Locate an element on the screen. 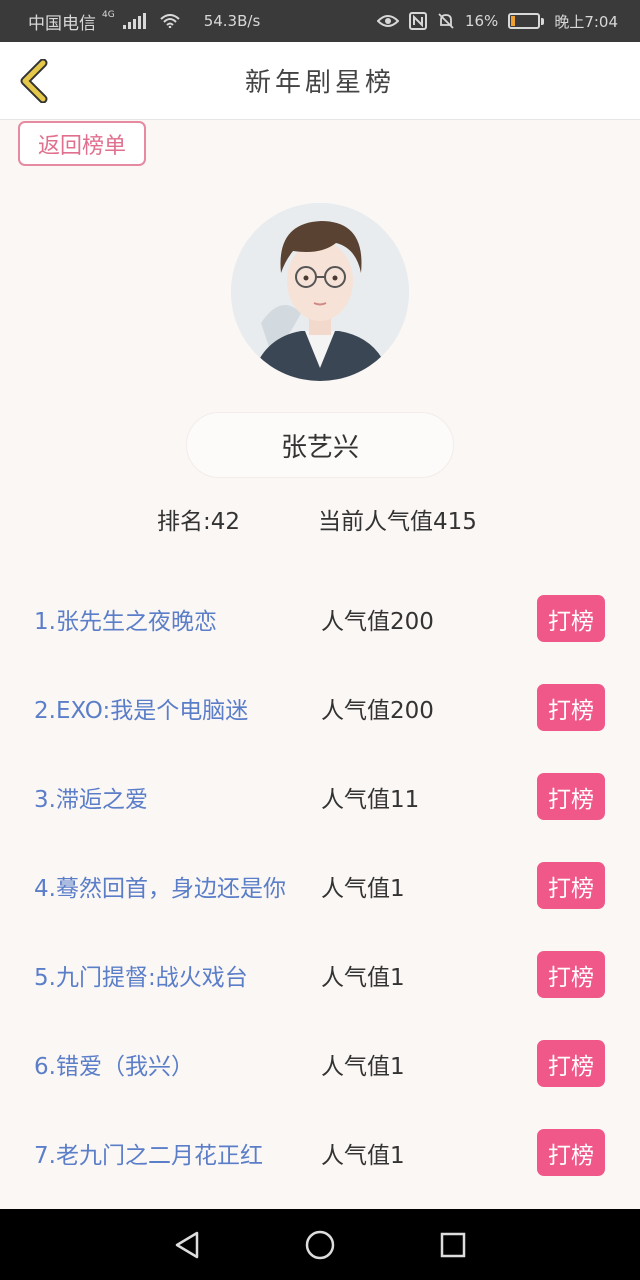 This screenshot has height=1280, width=640. nfc-icon is located at coordinates (417, 21).